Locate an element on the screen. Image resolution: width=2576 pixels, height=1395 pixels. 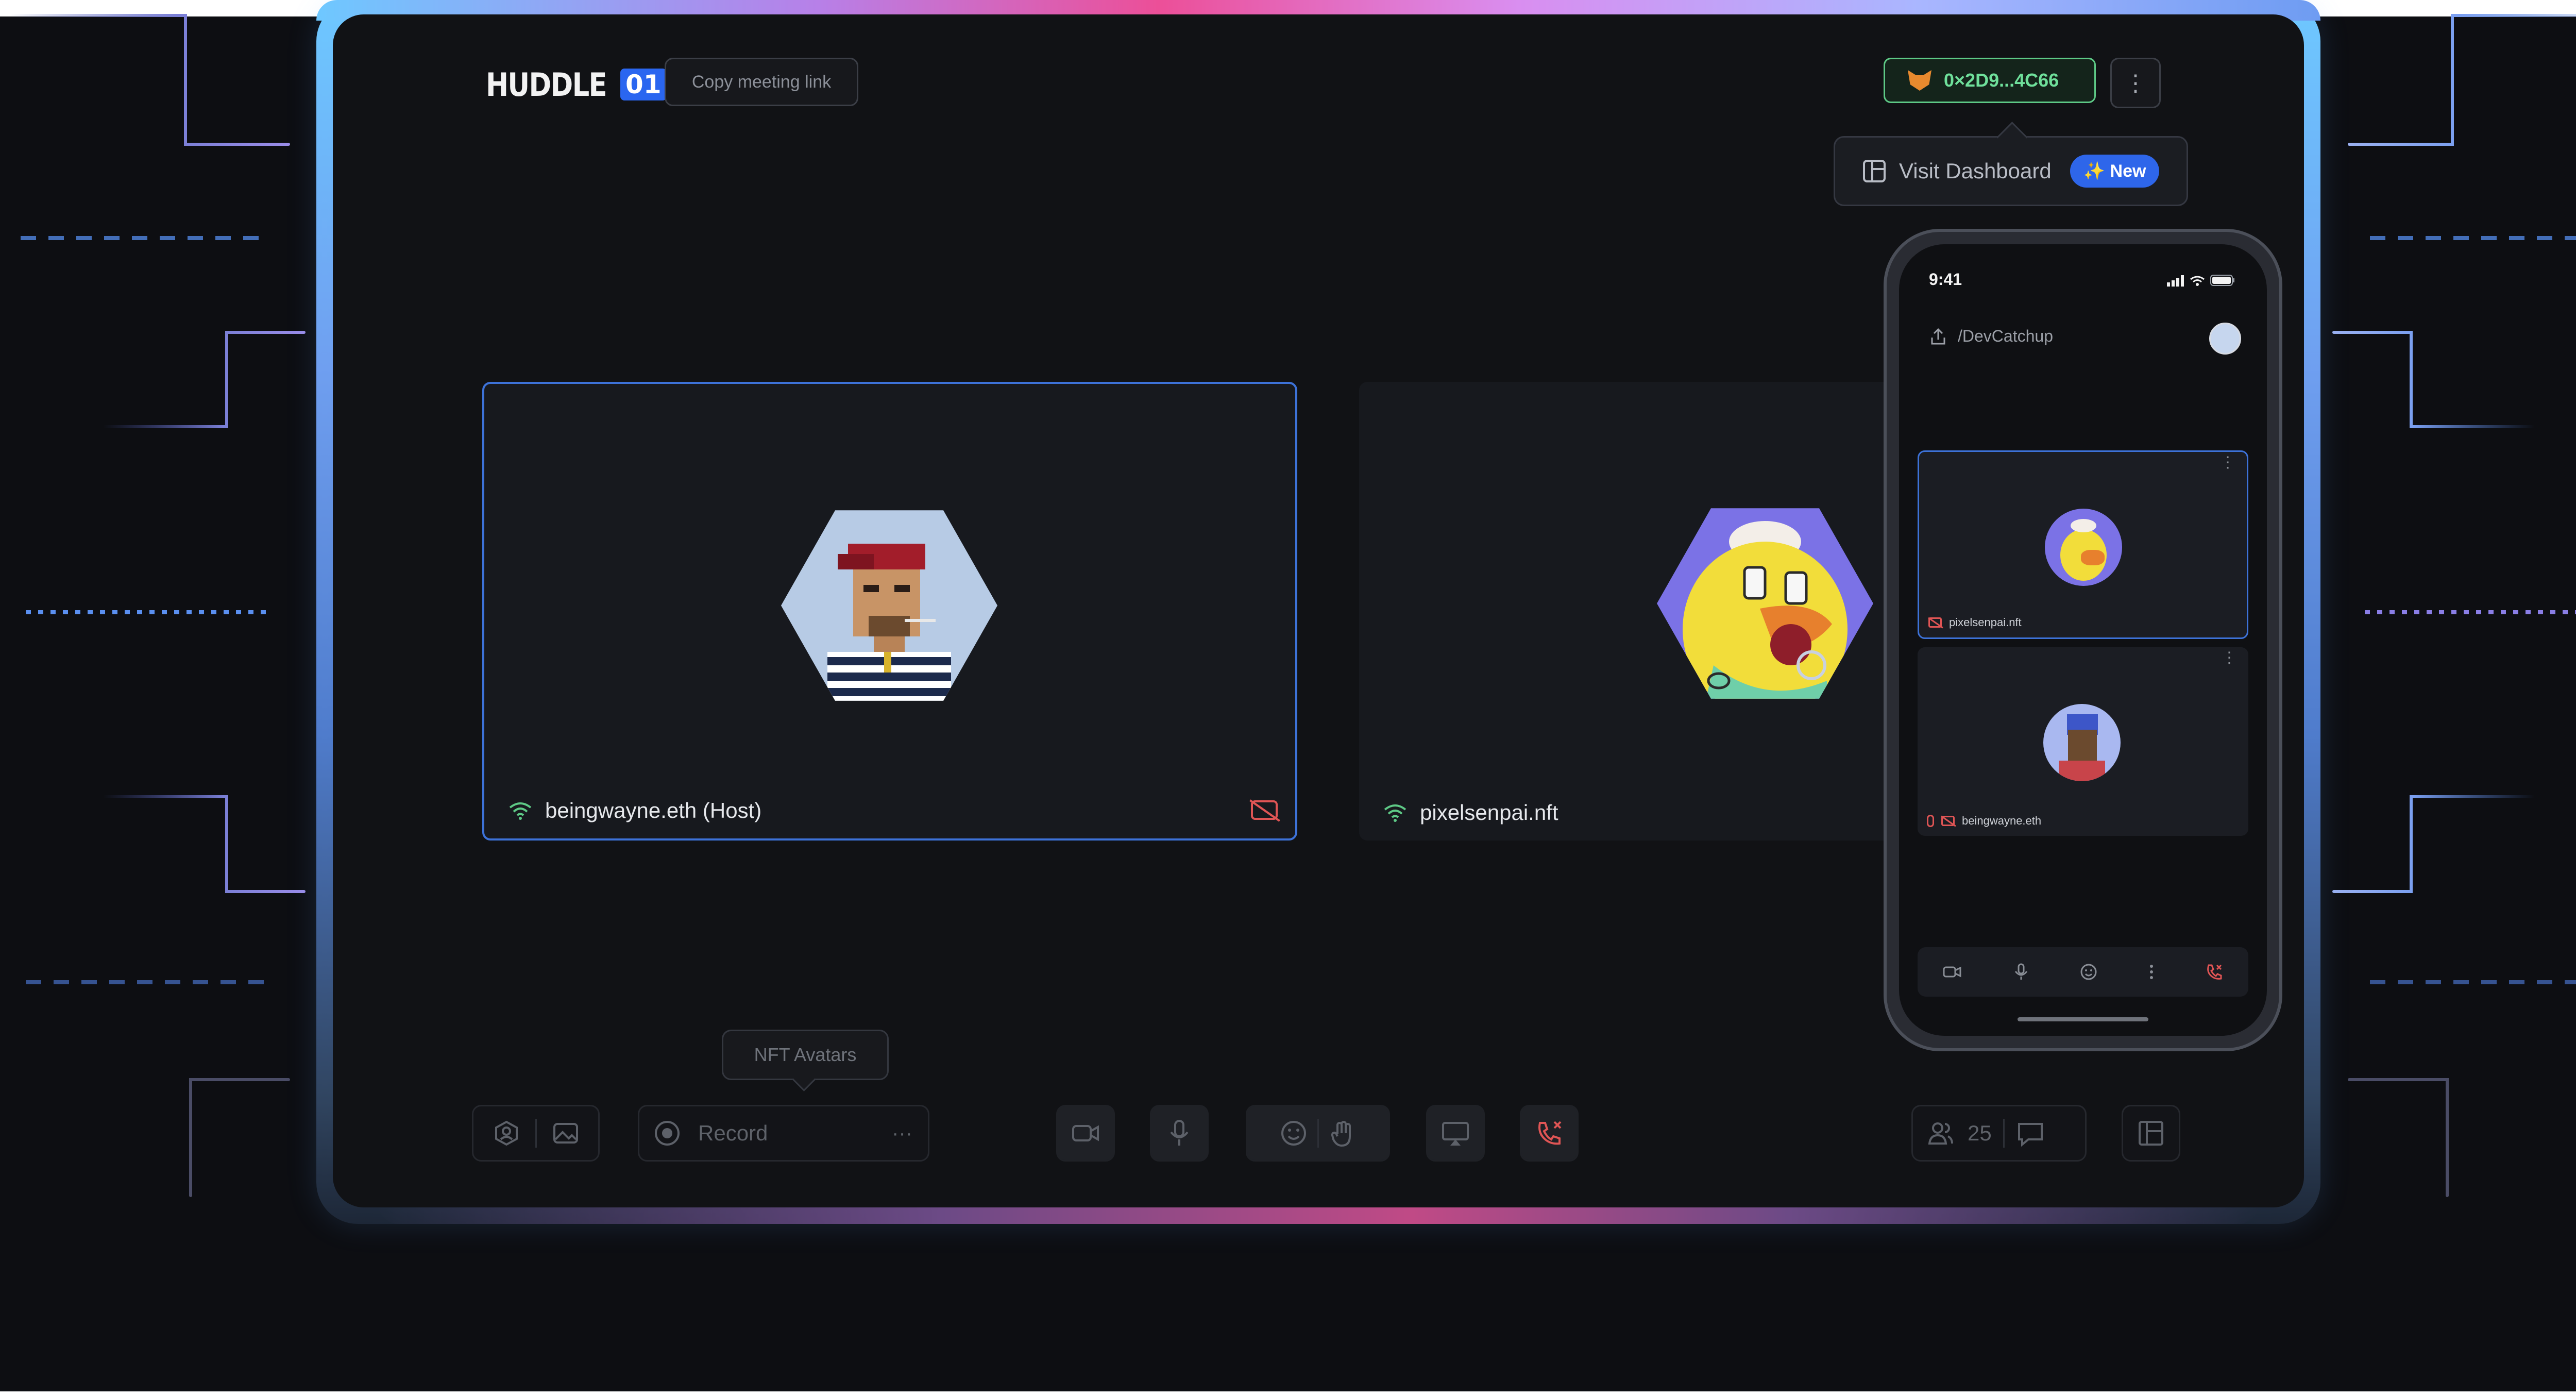
participant-name: pixelsenpai.nft is located at coordinates (1489, 812).